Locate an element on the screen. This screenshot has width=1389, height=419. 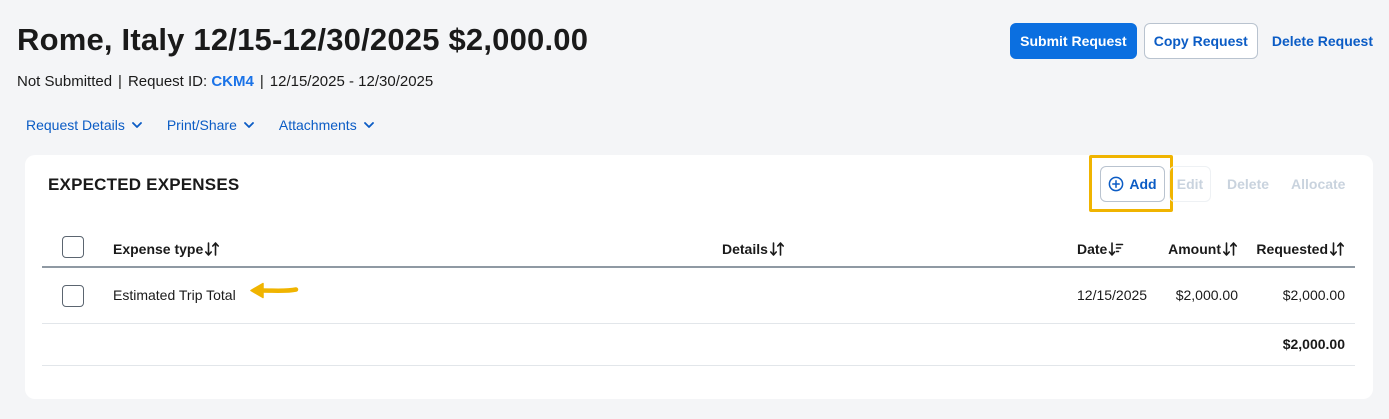
request-status: Not Submitted is located at coordinates (65, 81).